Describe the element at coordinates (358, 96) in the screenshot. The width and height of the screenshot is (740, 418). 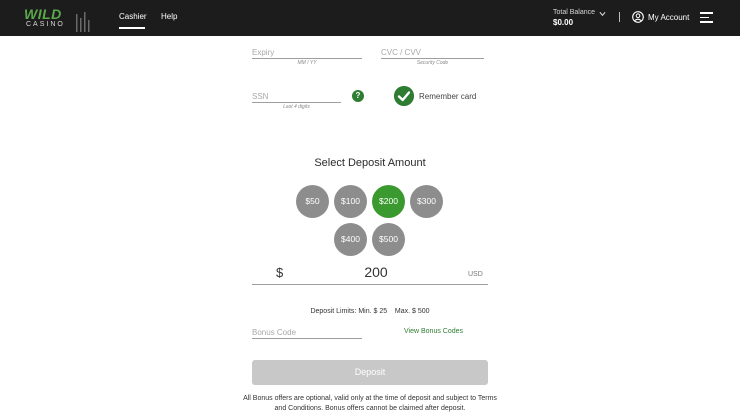
I see `help-circle-icon: ?` at that location.